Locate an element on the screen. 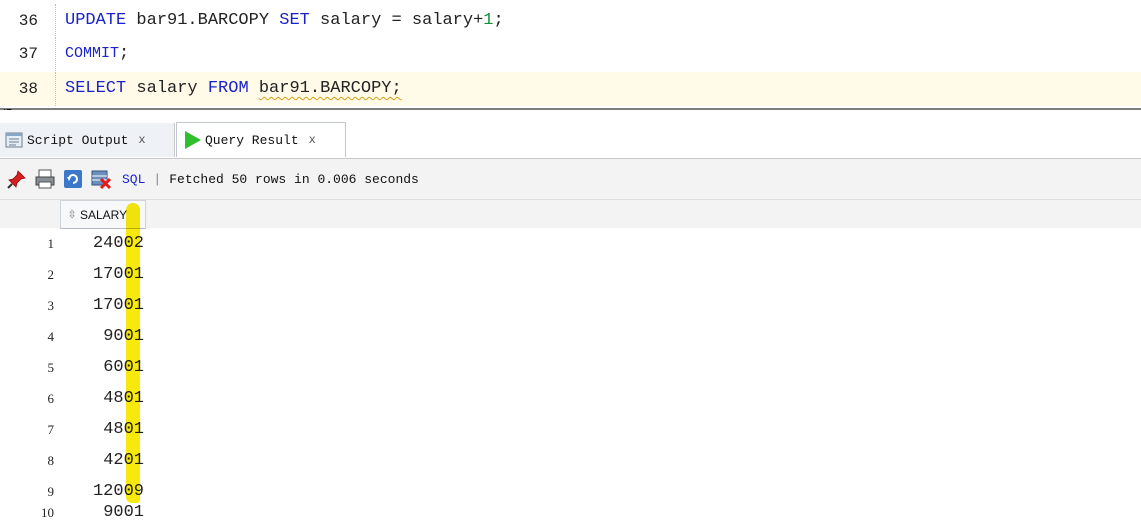  warning-squiggle-token: bar91.BARCOPY; is located at coordinates (330, 88).